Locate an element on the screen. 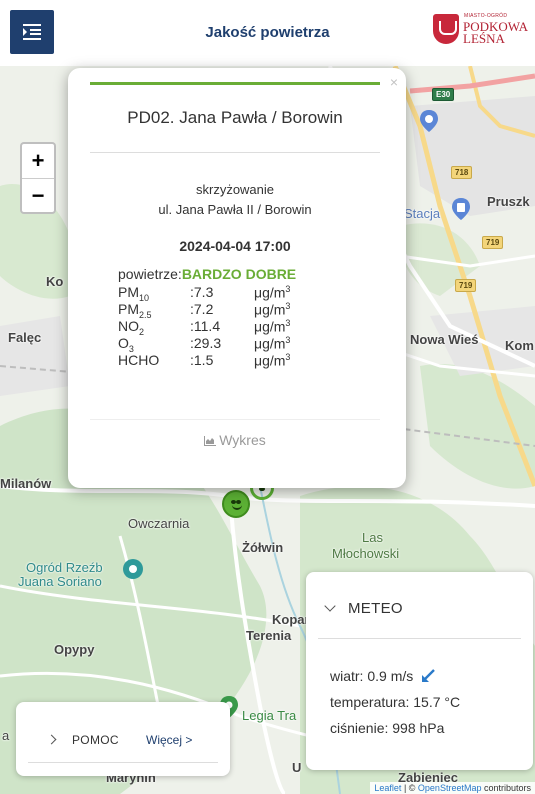 This screenshot has height=794, width=535. station-description-line2: ul. Jana Pawła II / Borowin is located at coordinates (235, 209).